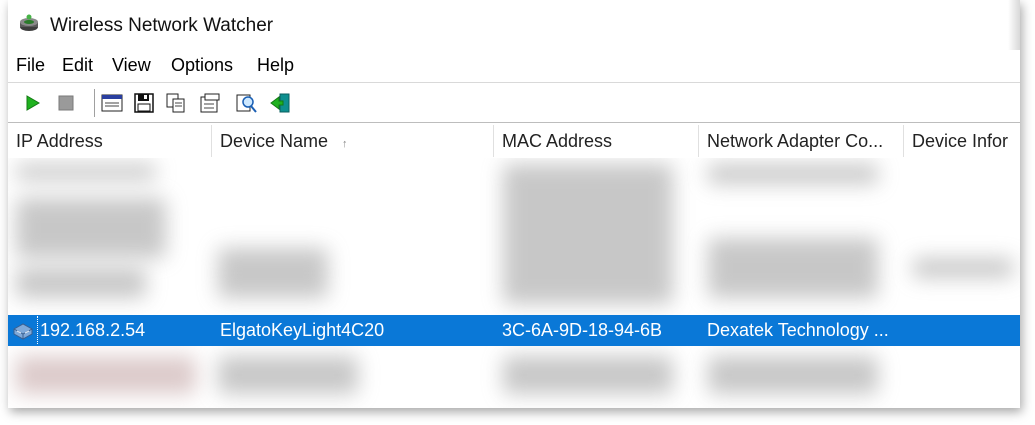 This screenshot has height=425, width=1035. I want to click on column-label: Device Infor, so click(960, 141).